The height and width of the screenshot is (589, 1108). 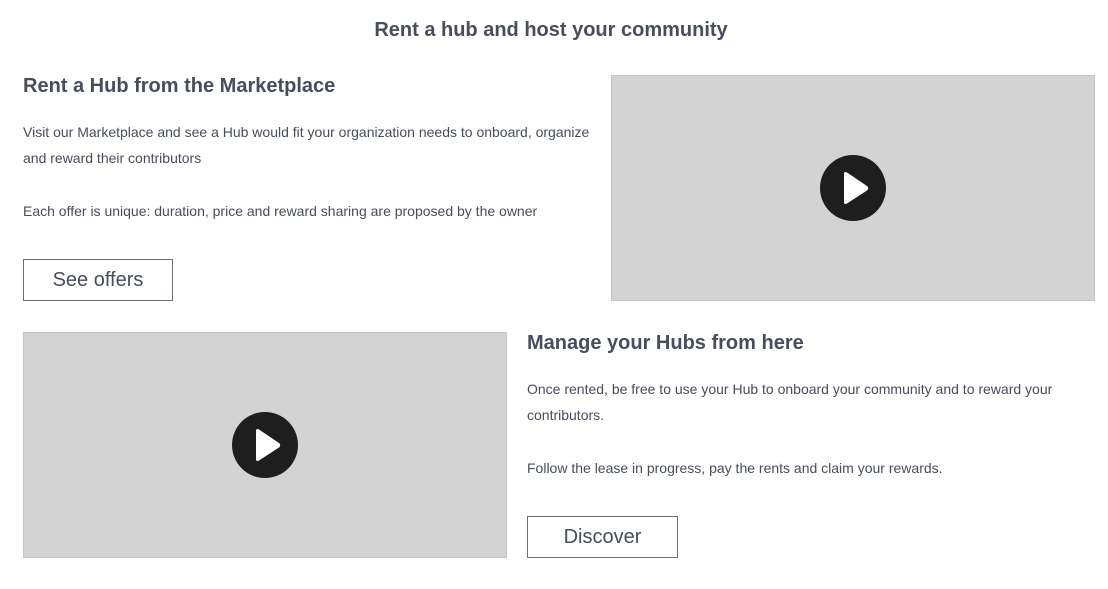 What do you see at coordinates (179, 86) in the screenshot?
I see `marketplace-heading: Rent a Hub from the Marketplace` at bounding box center [179, 86].